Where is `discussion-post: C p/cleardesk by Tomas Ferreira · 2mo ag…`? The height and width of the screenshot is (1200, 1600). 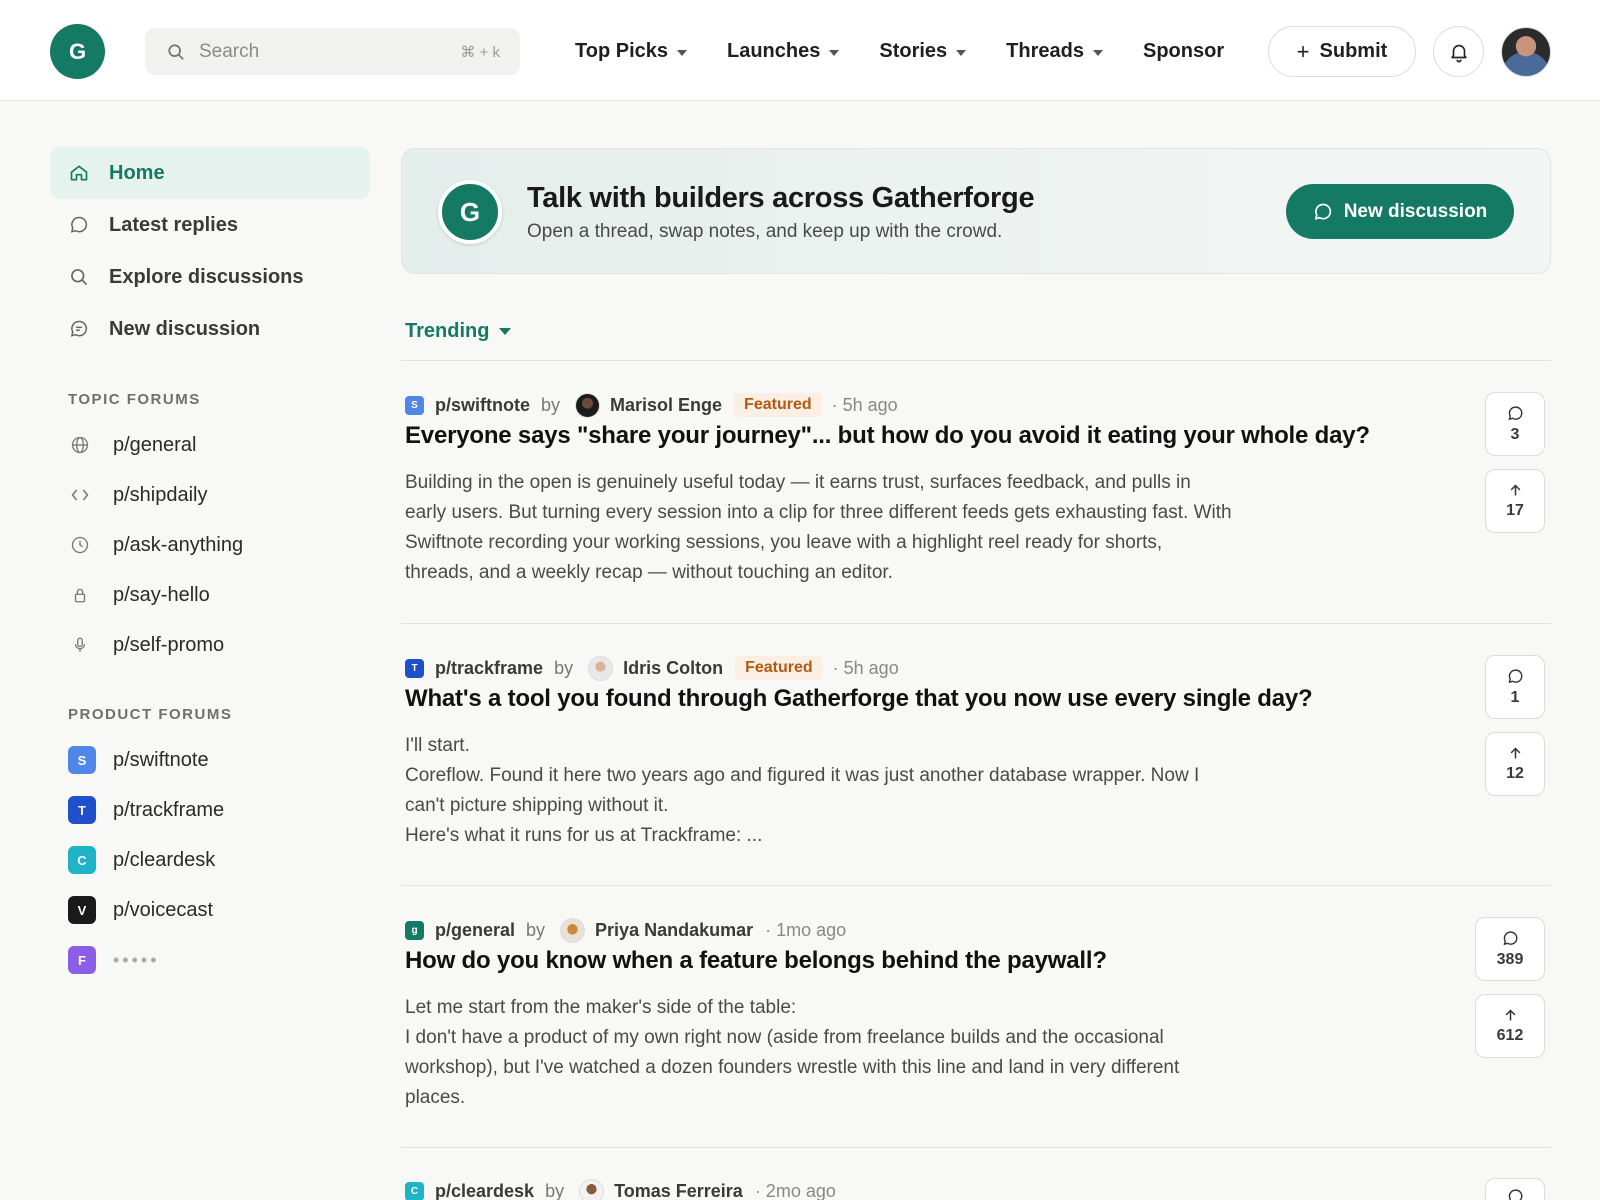 discussion-post: C p/cleardesk by Tomas Ferreira · 2mo ag… is located at coordinates (976, 1189).